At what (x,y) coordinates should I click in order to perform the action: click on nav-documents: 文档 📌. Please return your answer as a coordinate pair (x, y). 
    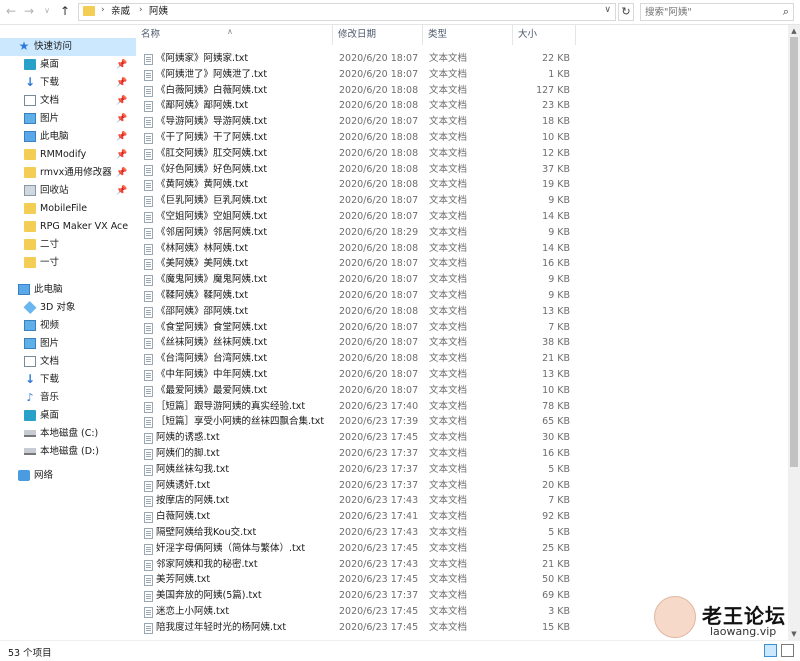
    Looking at the image, I should click on (68, 101).